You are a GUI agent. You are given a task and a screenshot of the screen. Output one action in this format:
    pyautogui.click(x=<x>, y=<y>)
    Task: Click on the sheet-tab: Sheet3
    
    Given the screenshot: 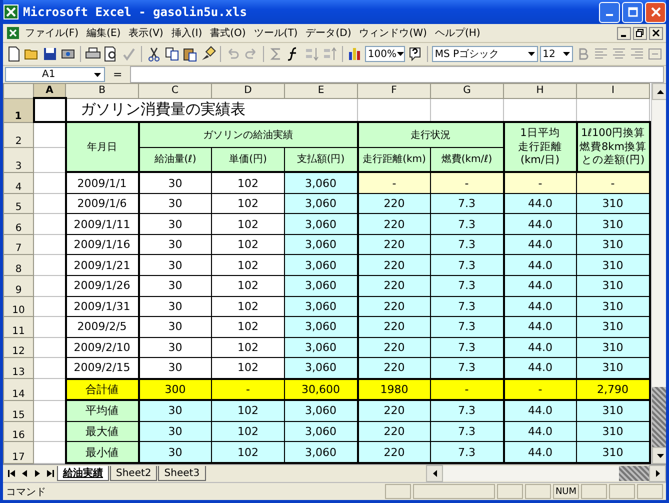 What is the action you would take?
    pyautogui.click(x=182, y=473)
    